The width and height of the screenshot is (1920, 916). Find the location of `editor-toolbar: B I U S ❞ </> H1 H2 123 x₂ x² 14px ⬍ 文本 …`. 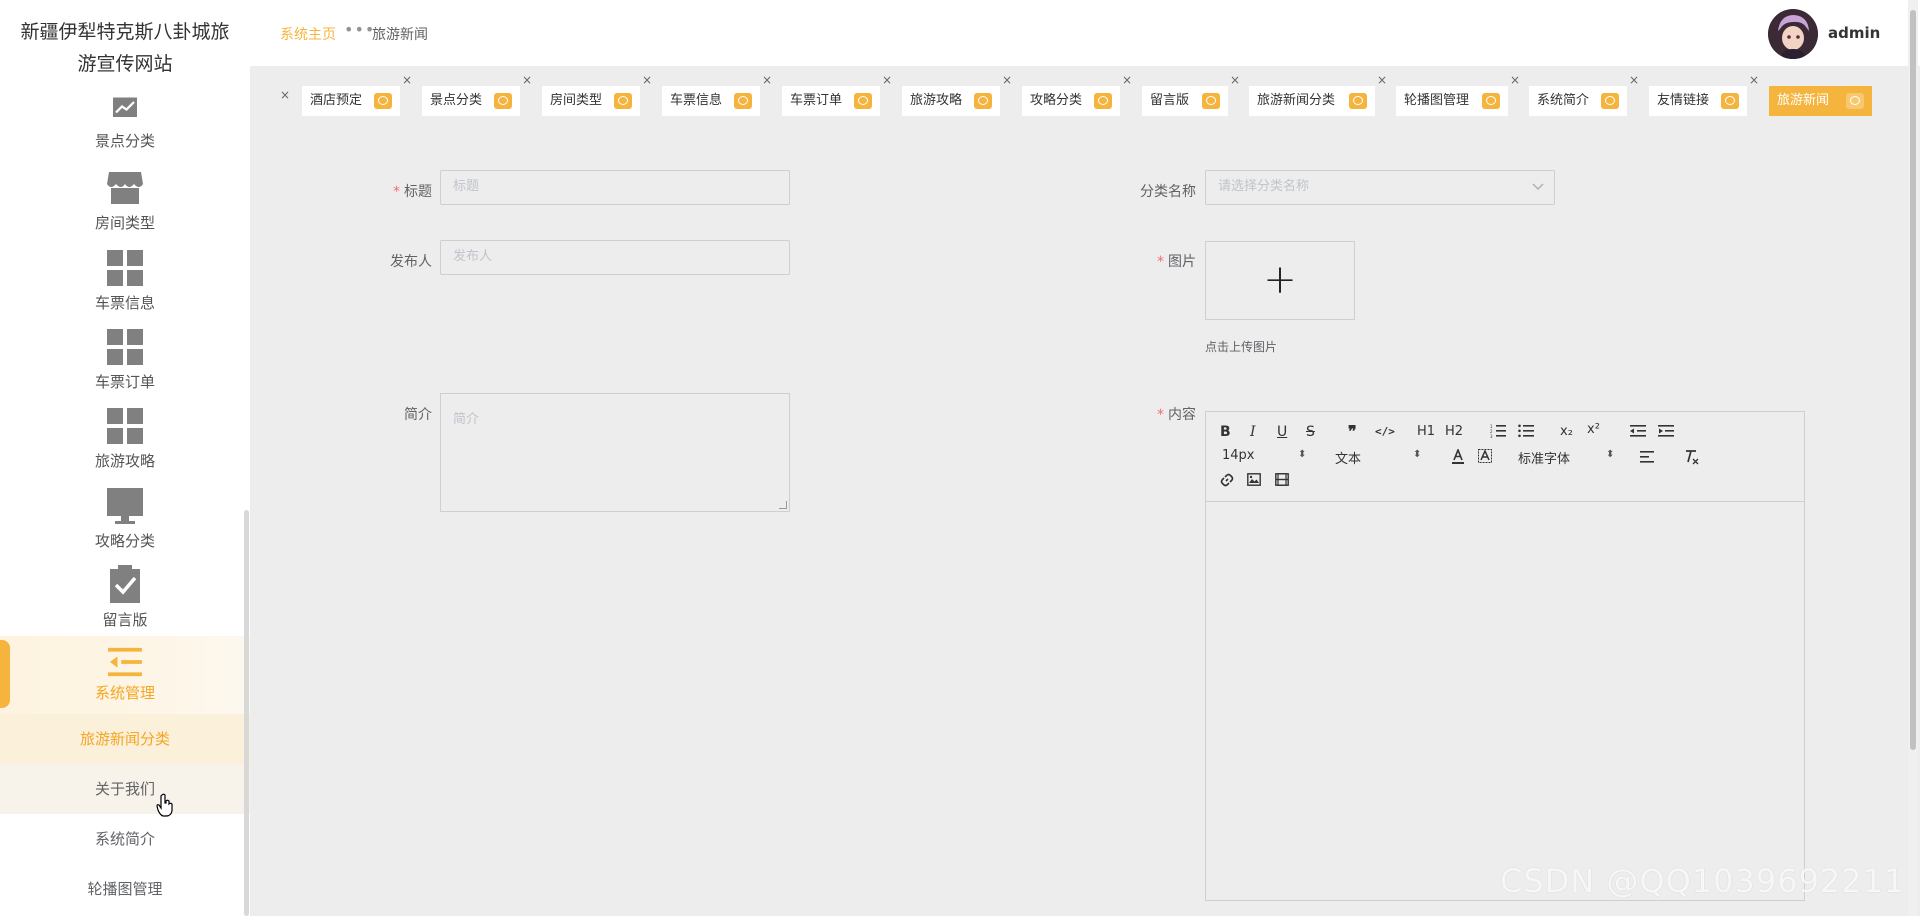

editor-toolbar: B I U S ❞ </> H1 H2 123 x₂ x² 14px ⬍ 文本 … is located at coordinates (1505, 457).